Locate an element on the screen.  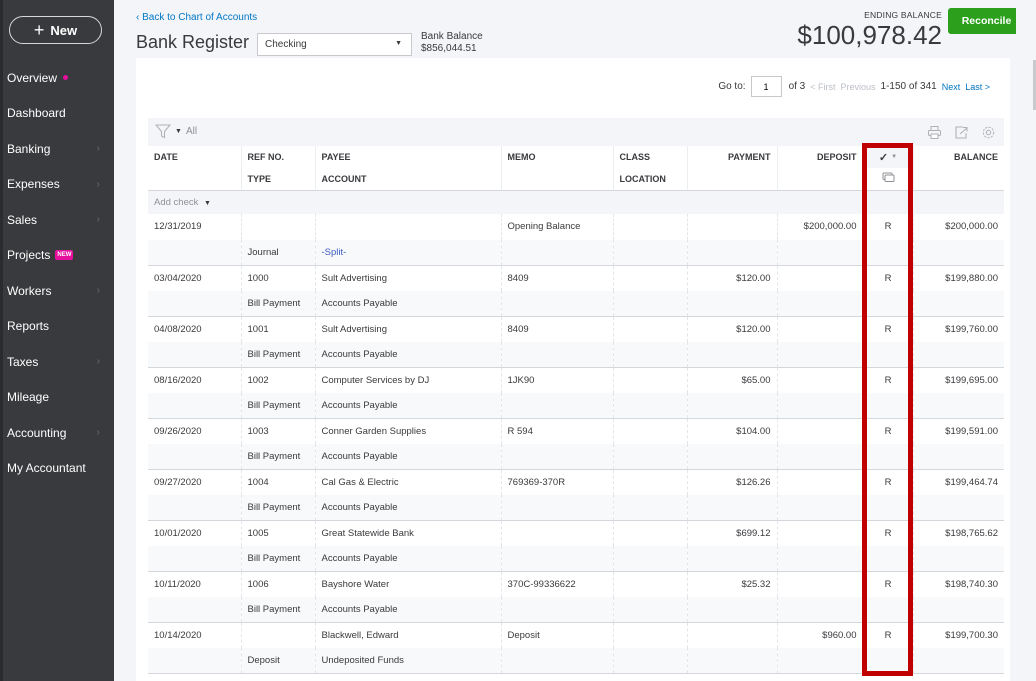
export-icon is located at coordinates (961, 132).